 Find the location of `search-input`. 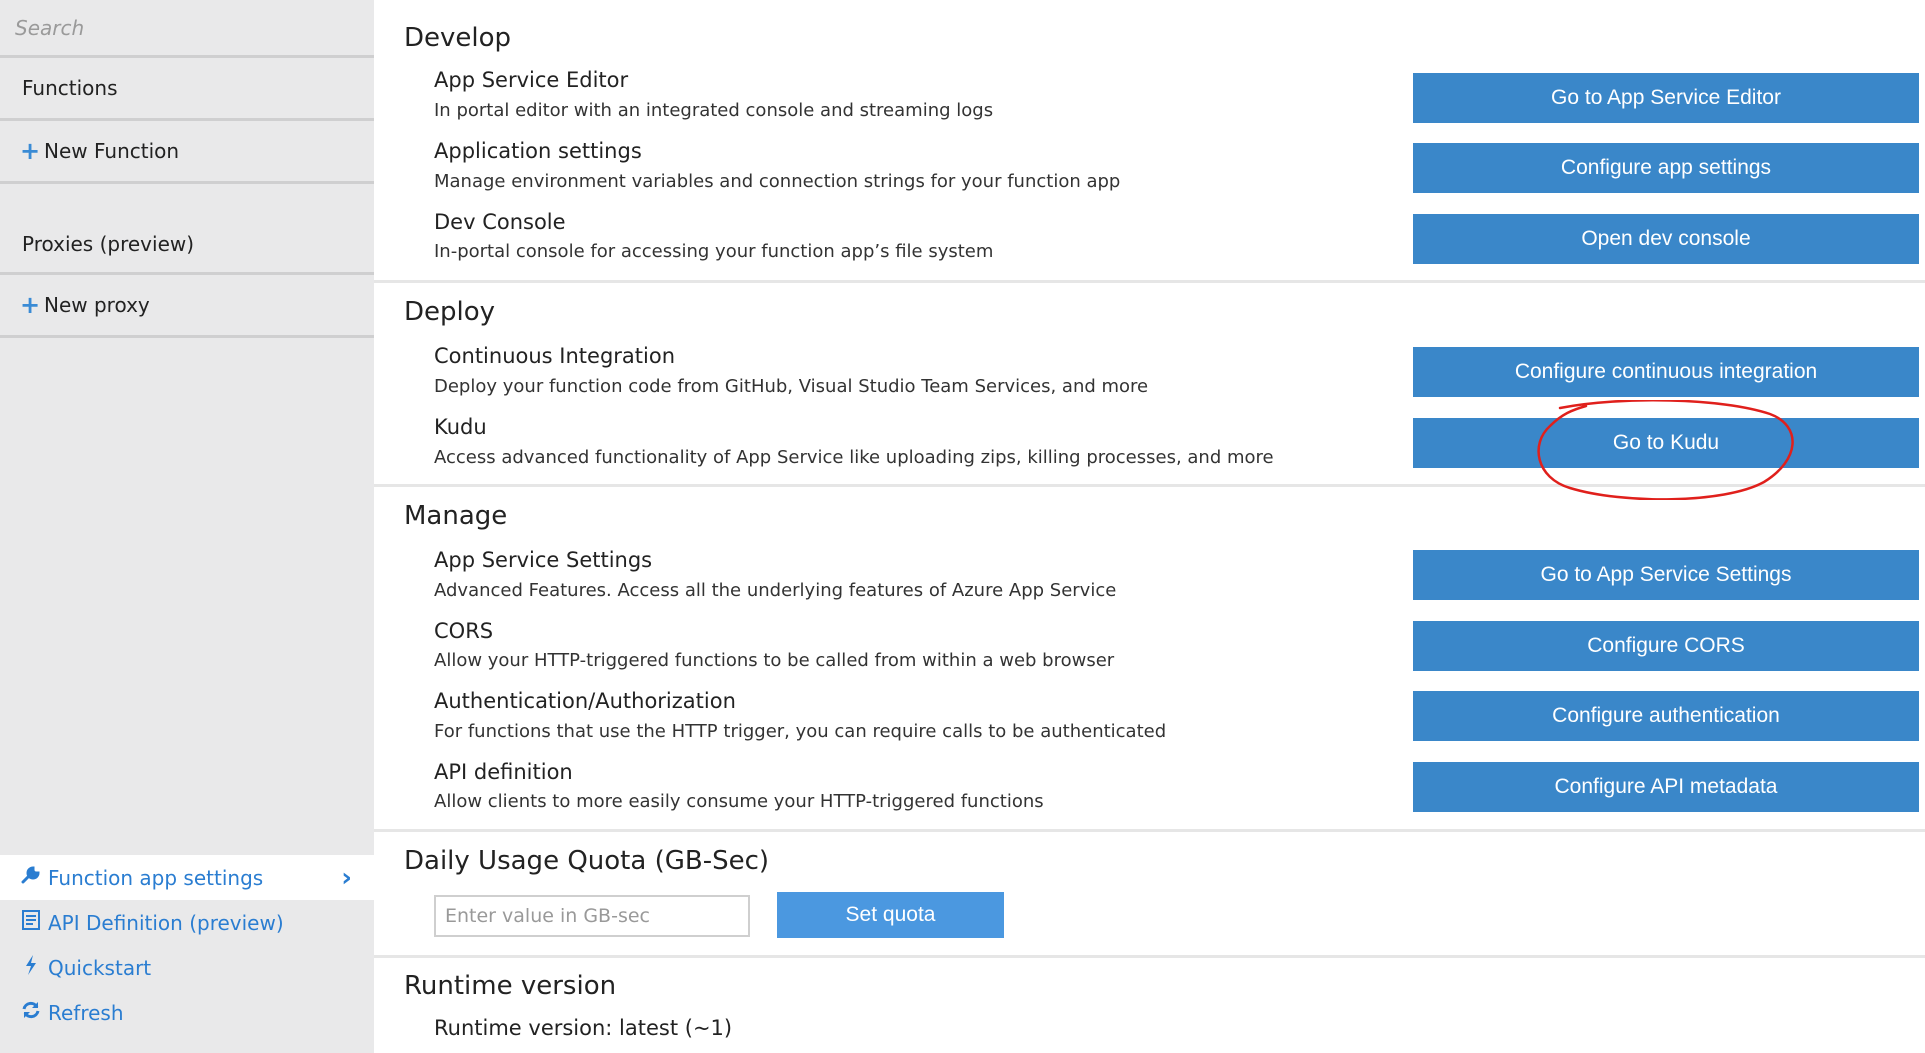

search-input is located at coordinates (185, 27).